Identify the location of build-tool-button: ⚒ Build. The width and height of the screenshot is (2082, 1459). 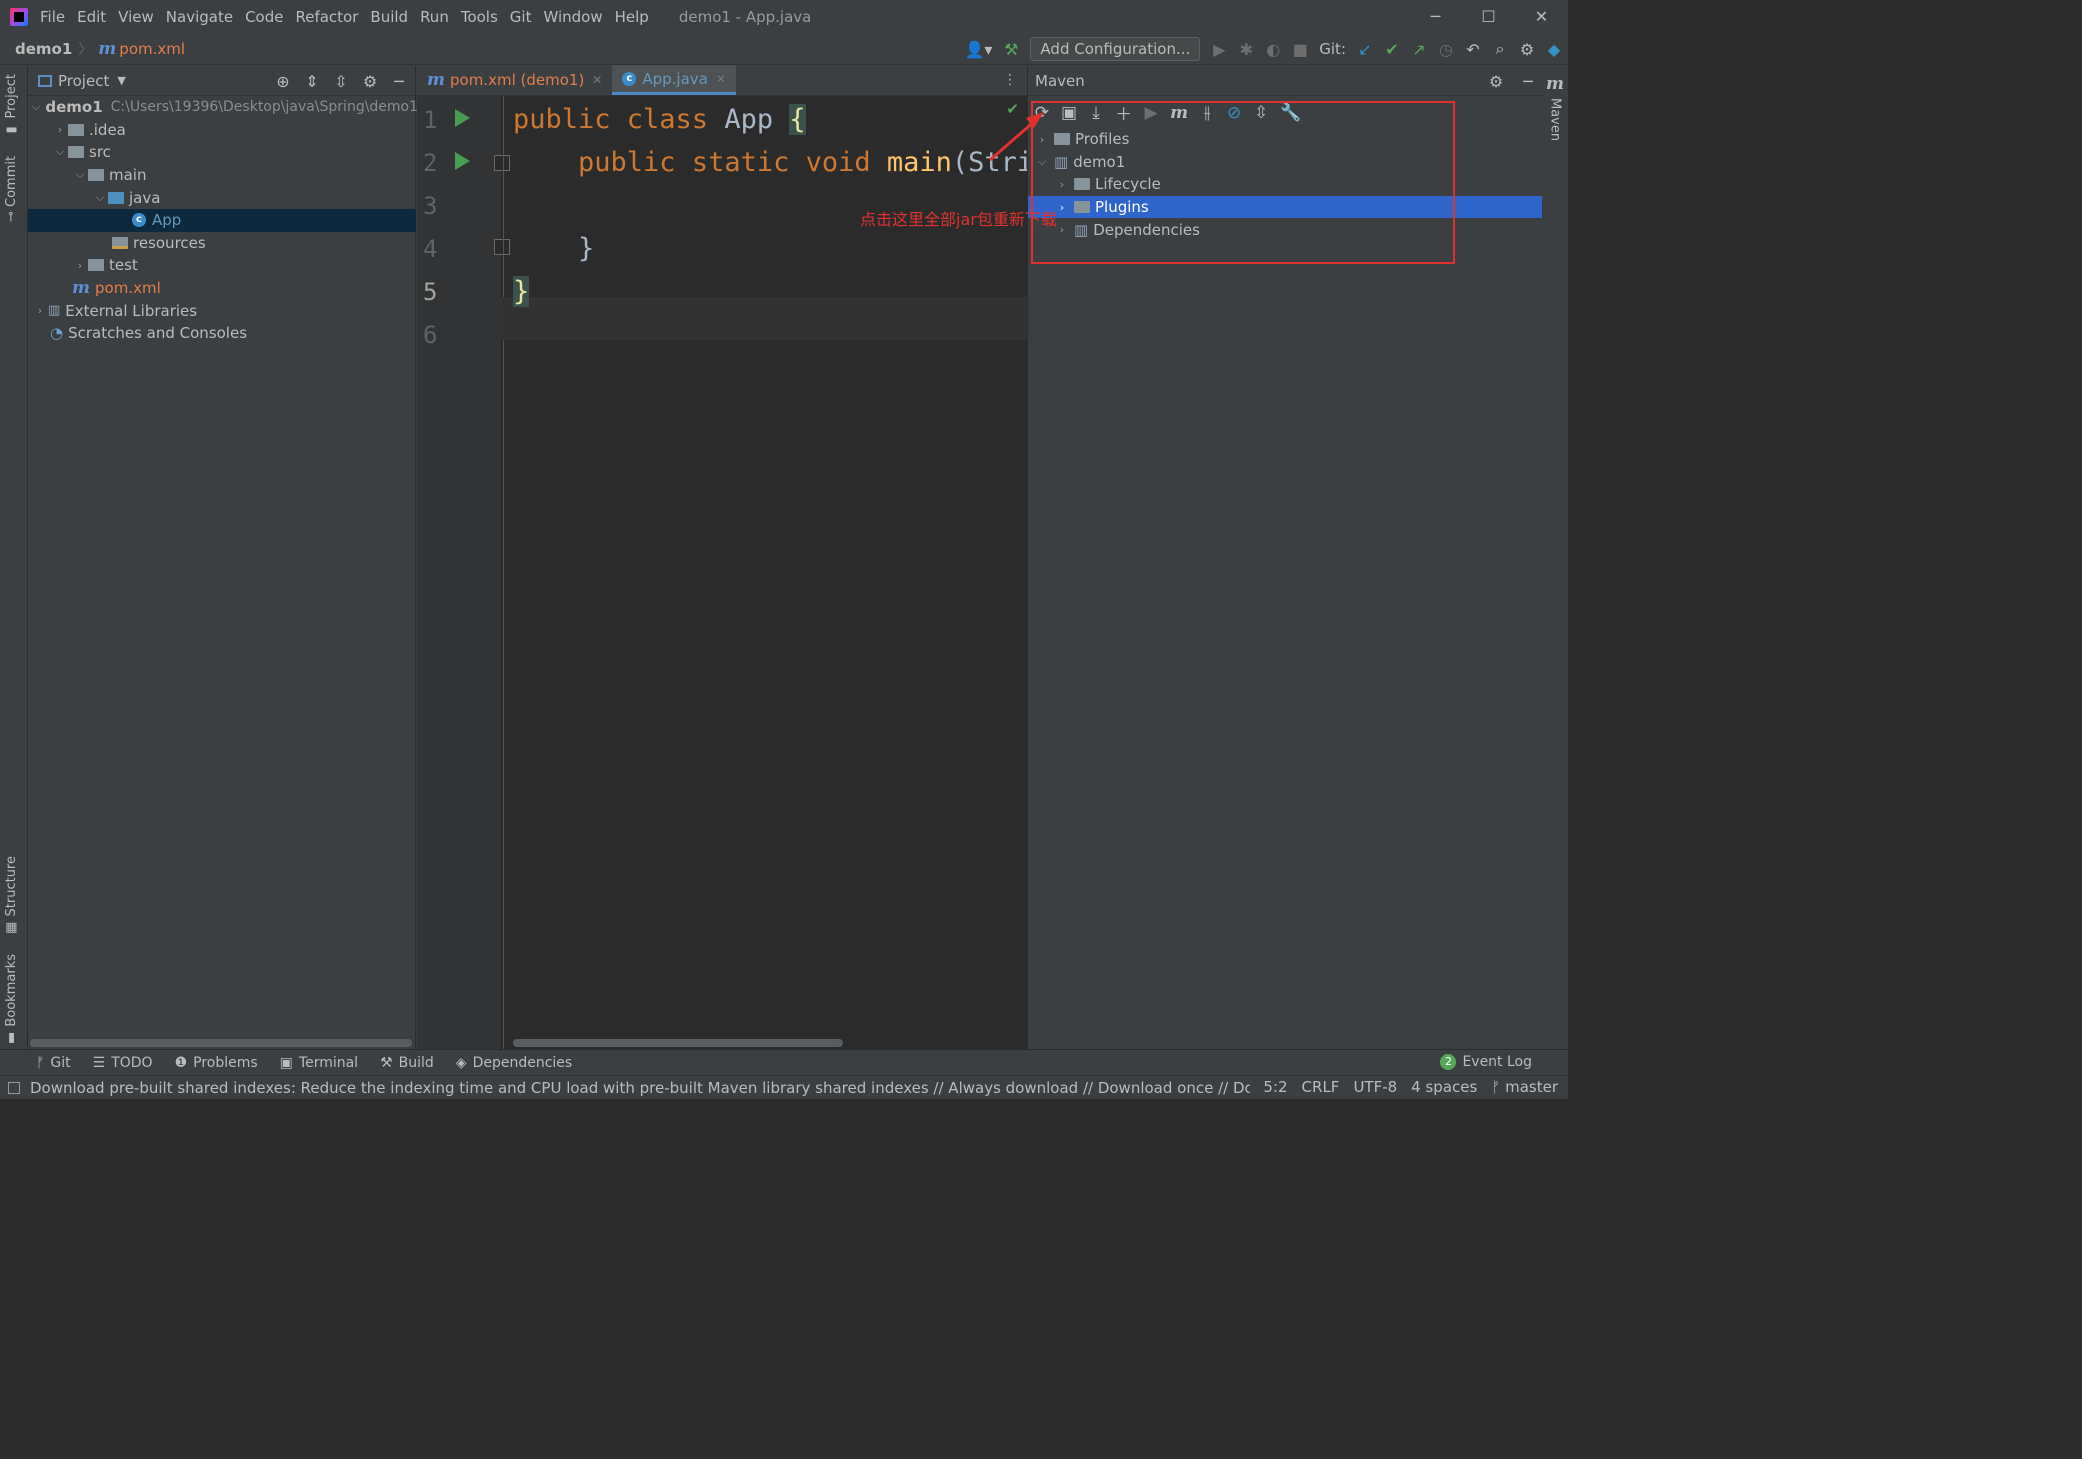
(407, 1063).